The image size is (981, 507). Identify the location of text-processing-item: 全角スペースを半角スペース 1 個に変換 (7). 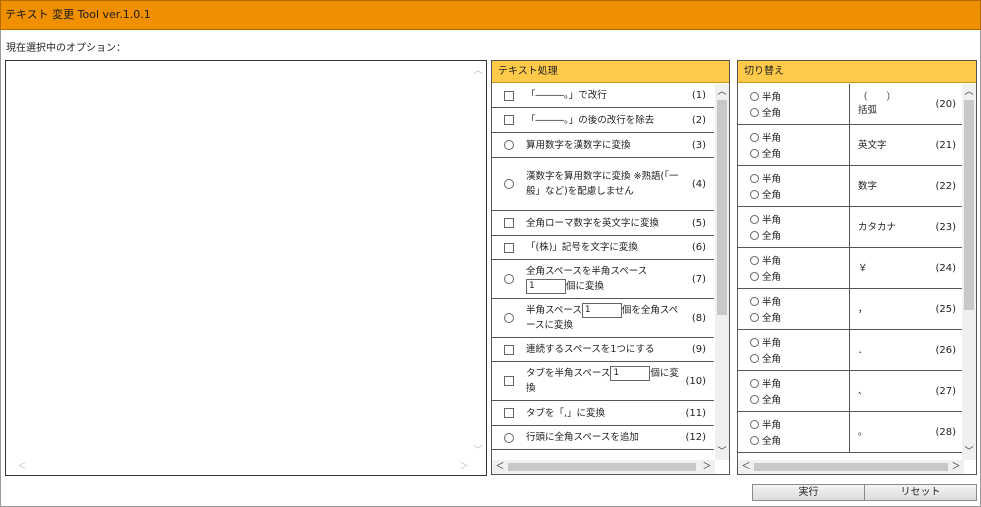
(603, 279).